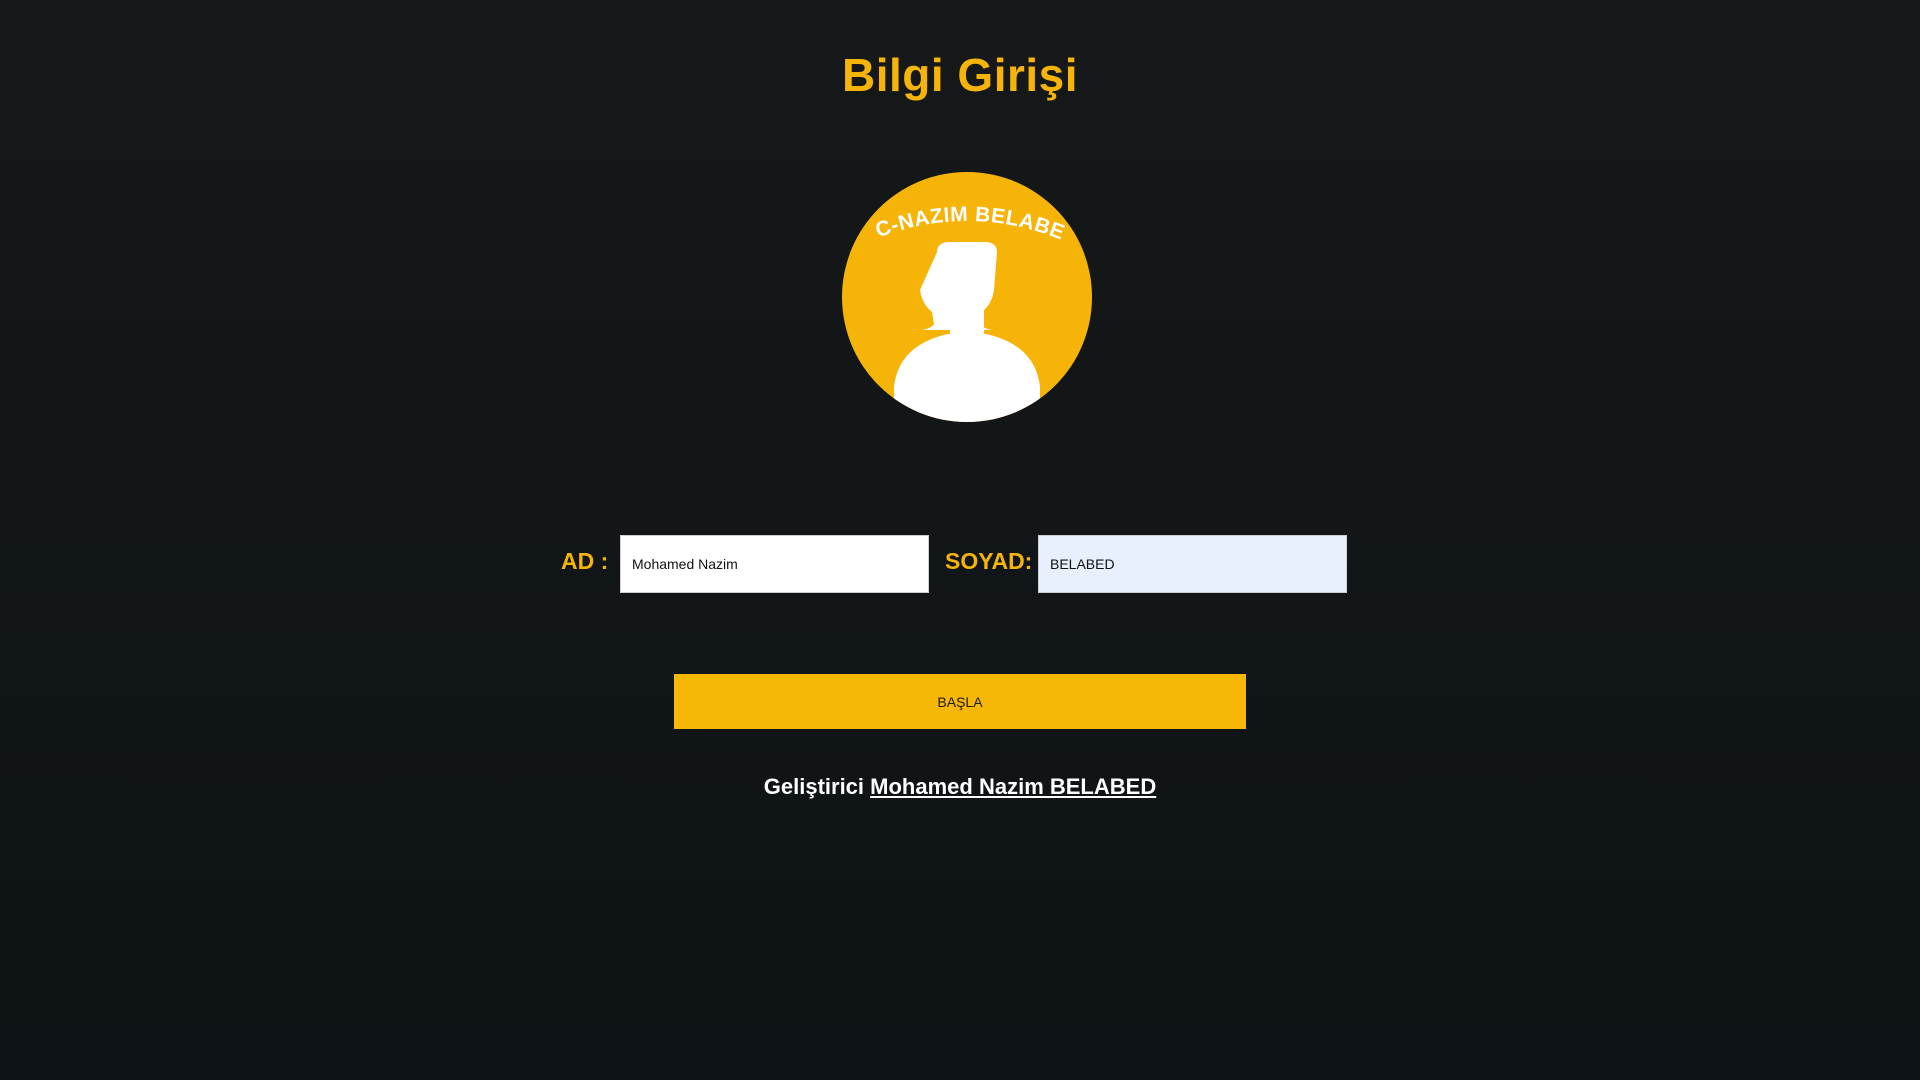 Image resolution: width=1920 pixels, height=1080 pixels. I want to click on user-silhouette-icon: IUC-NAZIM BELABED, so click(967, 297).